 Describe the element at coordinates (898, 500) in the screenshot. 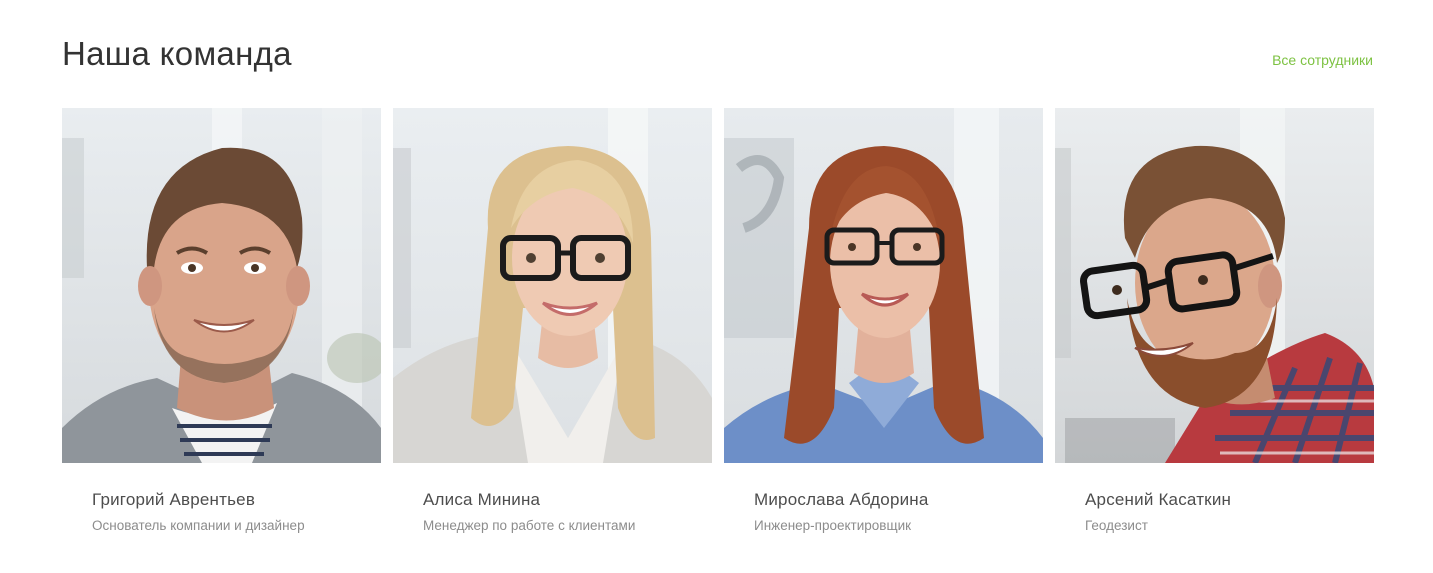

I see `member-name: Мирослава Абдорина` at that location.